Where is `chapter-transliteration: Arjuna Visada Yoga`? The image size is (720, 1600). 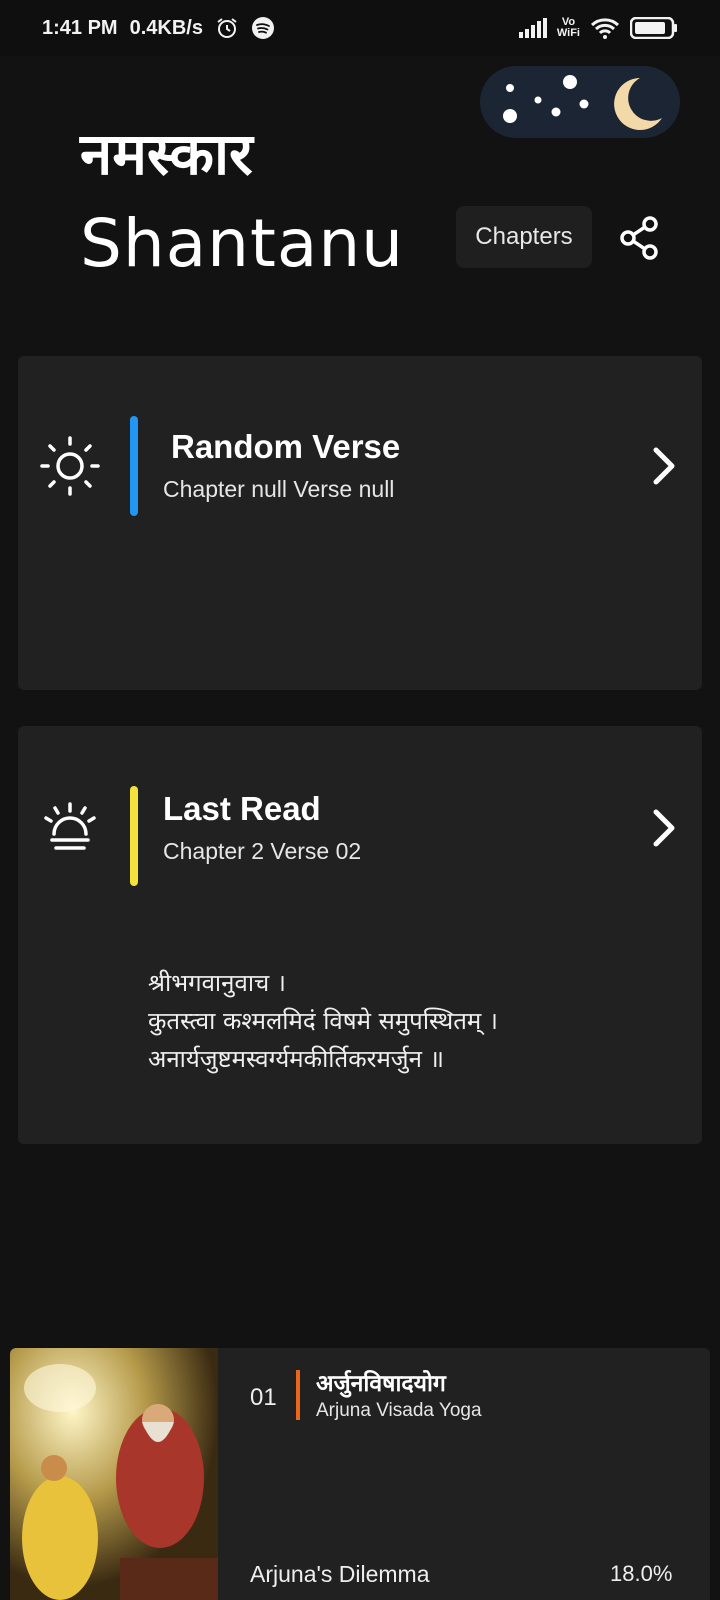
chapter-transliteration: Arjuna Visada Yoga is located at coordinates (399, 1410).